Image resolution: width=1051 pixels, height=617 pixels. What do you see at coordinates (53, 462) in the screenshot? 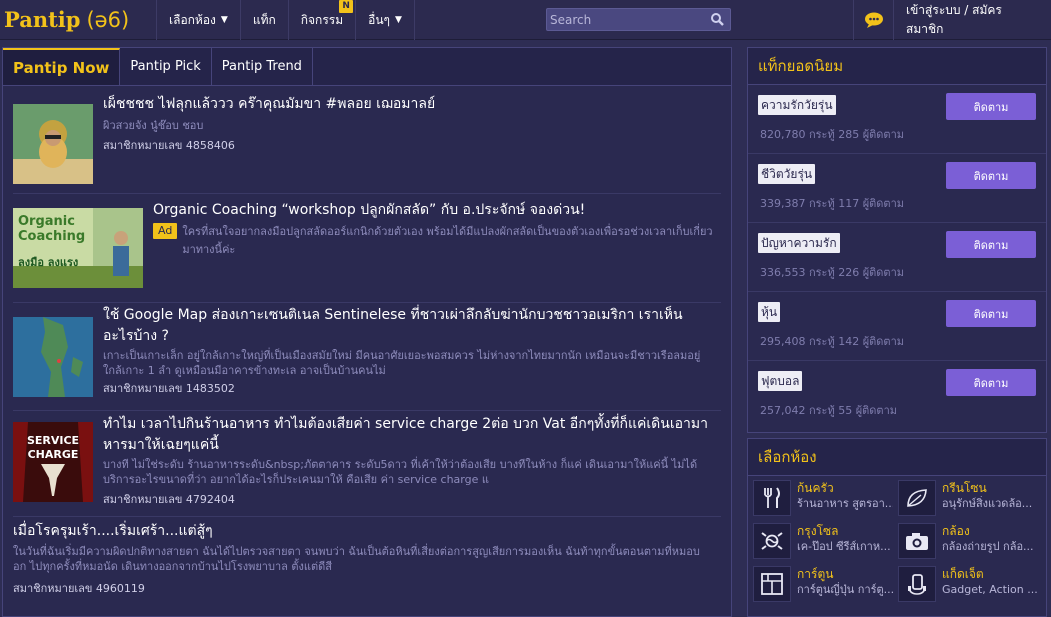
I see `topic-thumbnail: SERVICE CHARGE` at bounding box center [53, 462].